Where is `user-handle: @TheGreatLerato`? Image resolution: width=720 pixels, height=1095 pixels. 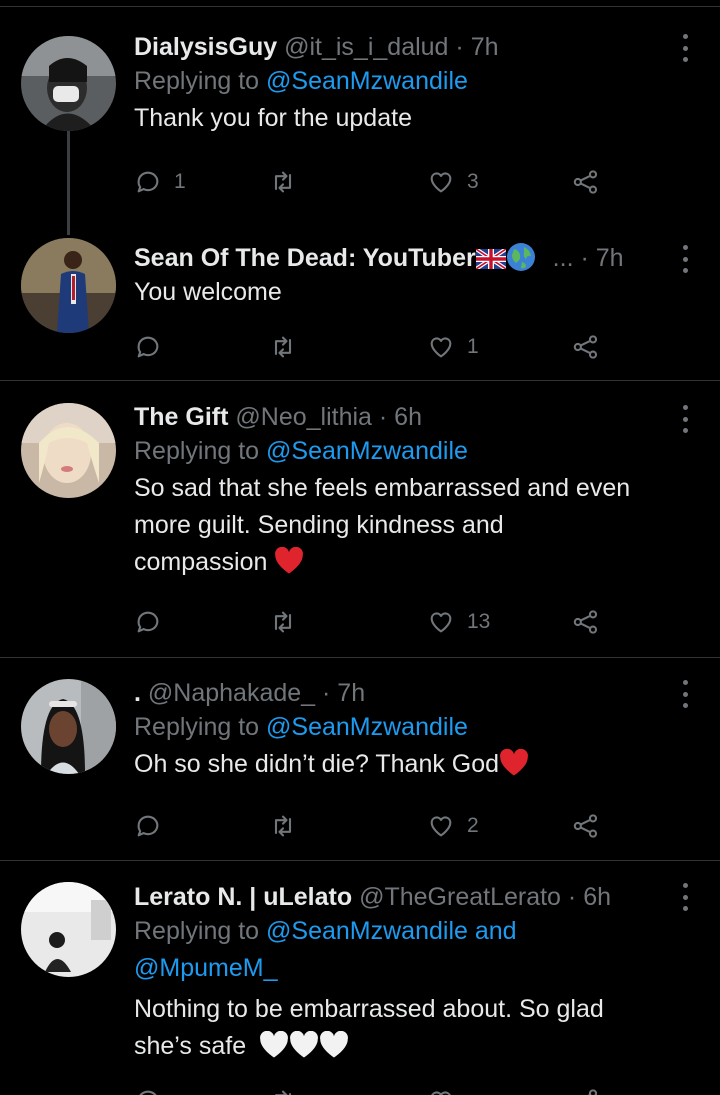
user-handle: @TheGreatLerato is located at coordinates (460, 897).